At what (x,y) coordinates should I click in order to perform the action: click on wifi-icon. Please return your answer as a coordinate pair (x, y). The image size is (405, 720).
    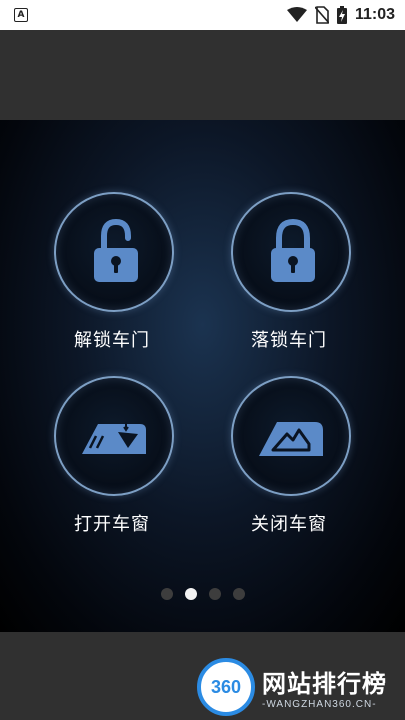
    Looking at the image, I should click on (296, 14).